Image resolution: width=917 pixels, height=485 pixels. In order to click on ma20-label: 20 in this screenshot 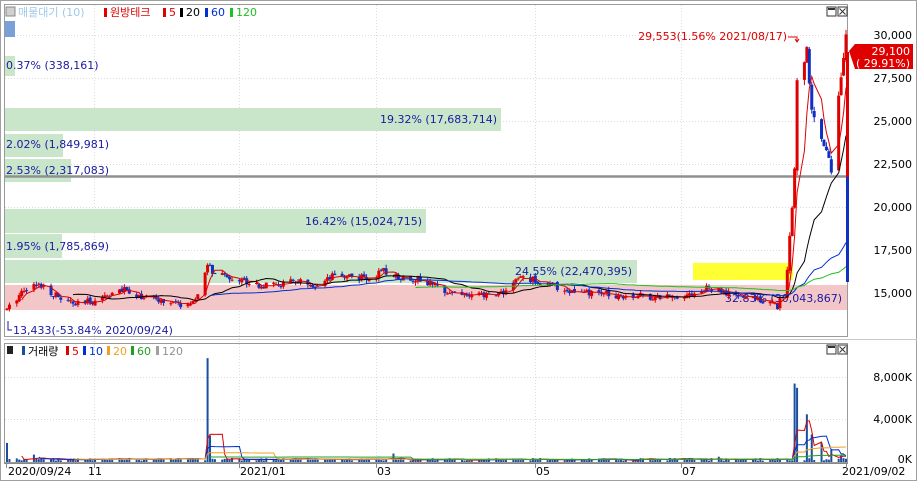, I will do `click(193, 12)`.